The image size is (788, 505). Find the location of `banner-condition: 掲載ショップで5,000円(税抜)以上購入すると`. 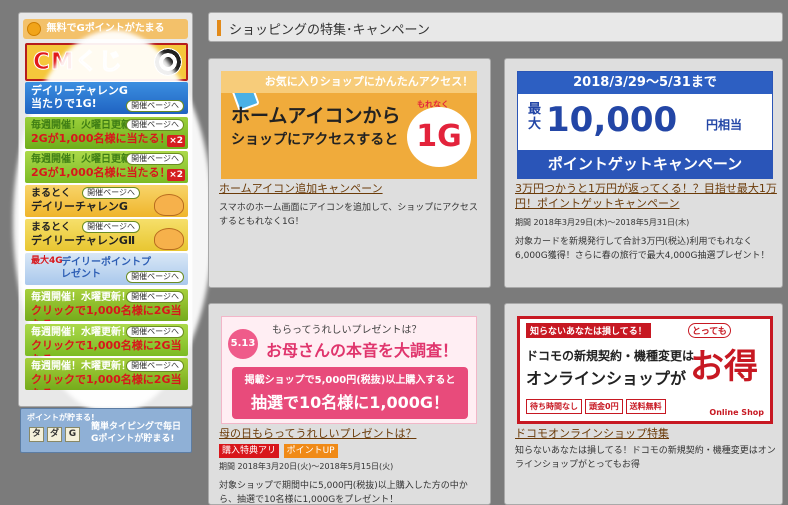

banner-condition: 掲載ショップで5,000円(税抜)以上購入すると is located at coordinates (350, 380).